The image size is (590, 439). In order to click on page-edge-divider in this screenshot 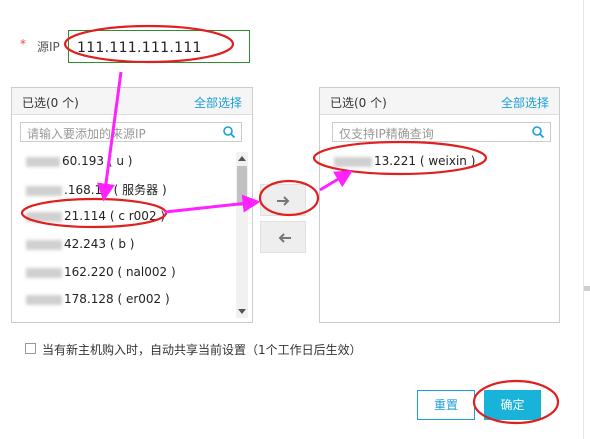, I will do `click(583, 219)`.